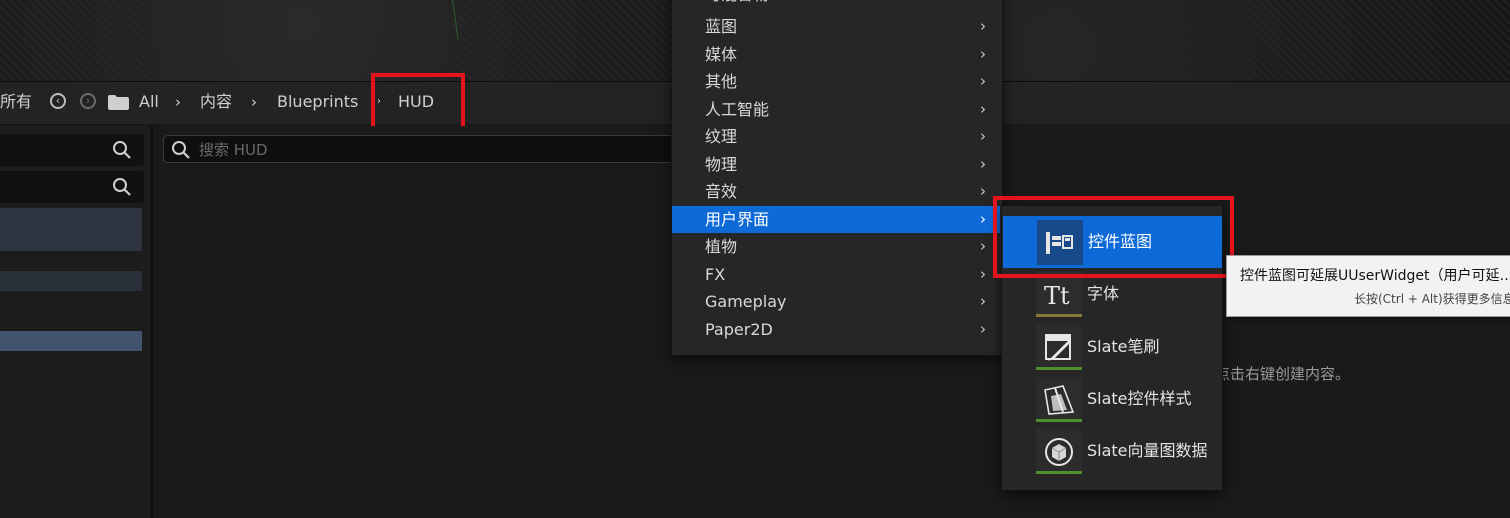  I want to click on folder-icon, so click(118, 102).